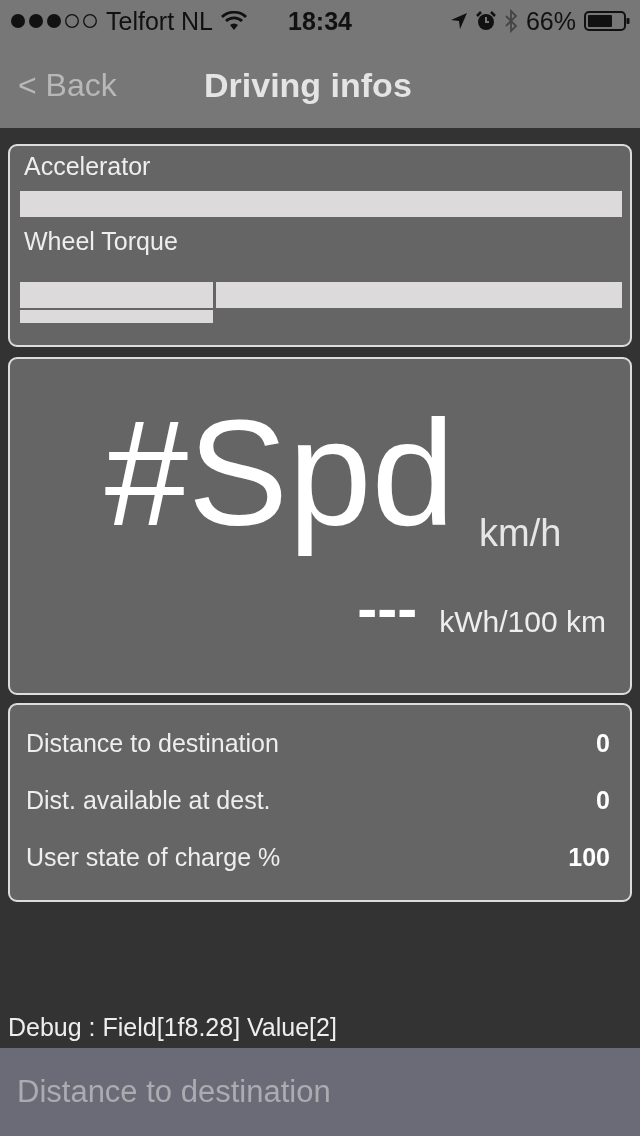  What do you see at coordinates (550, 21) in the screenshot?
I see `battery-percent: 66%` at bounding box center [550, 21].